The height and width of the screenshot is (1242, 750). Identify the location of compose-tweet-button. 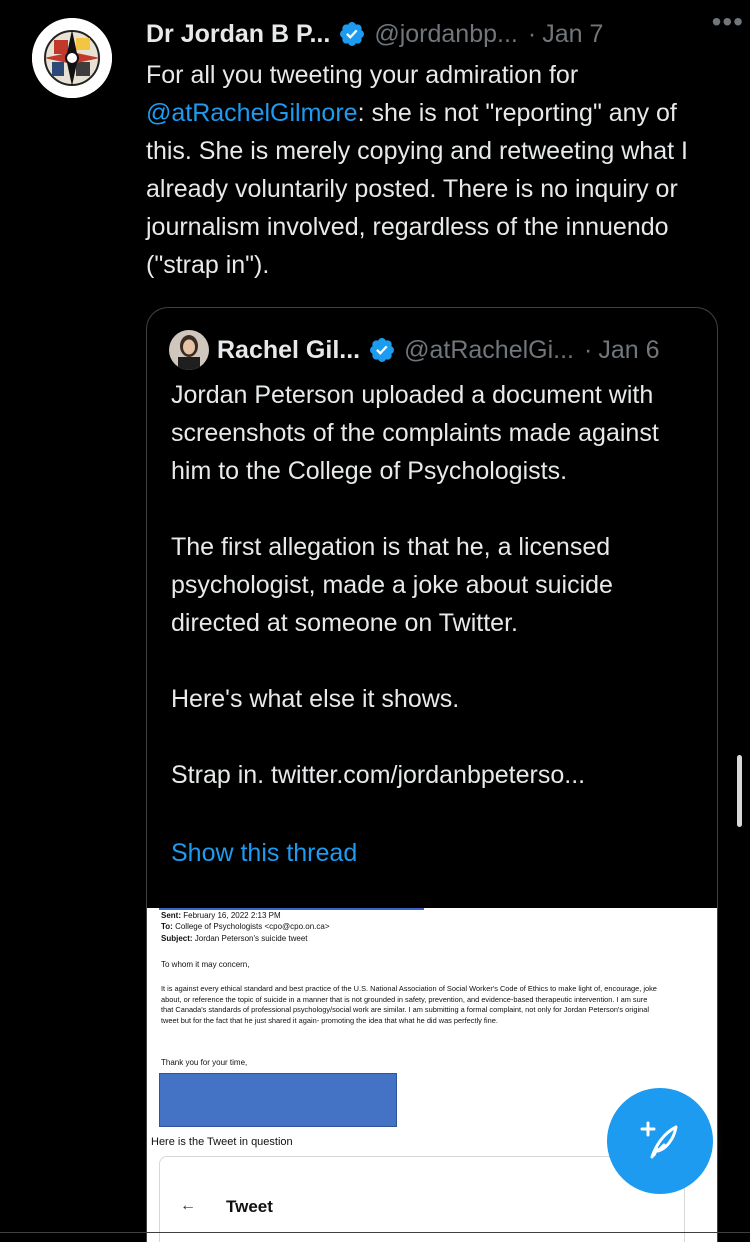
(660, 1141).